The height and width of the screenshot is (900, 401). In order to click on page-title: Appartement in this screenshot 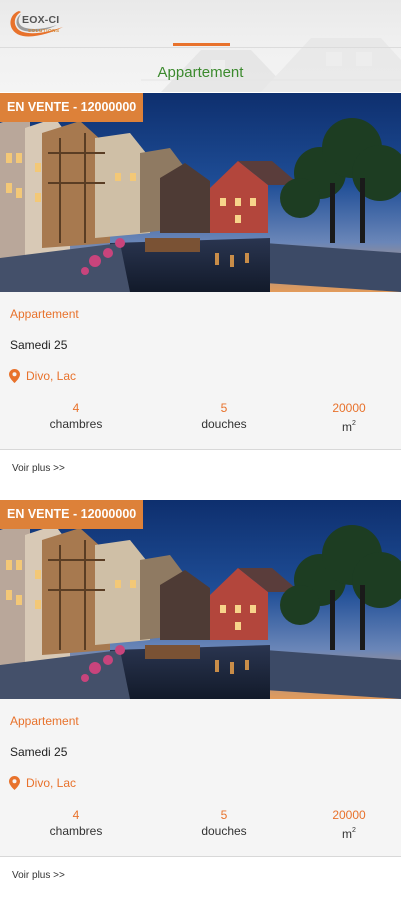, I will do `click(200, 72)`.